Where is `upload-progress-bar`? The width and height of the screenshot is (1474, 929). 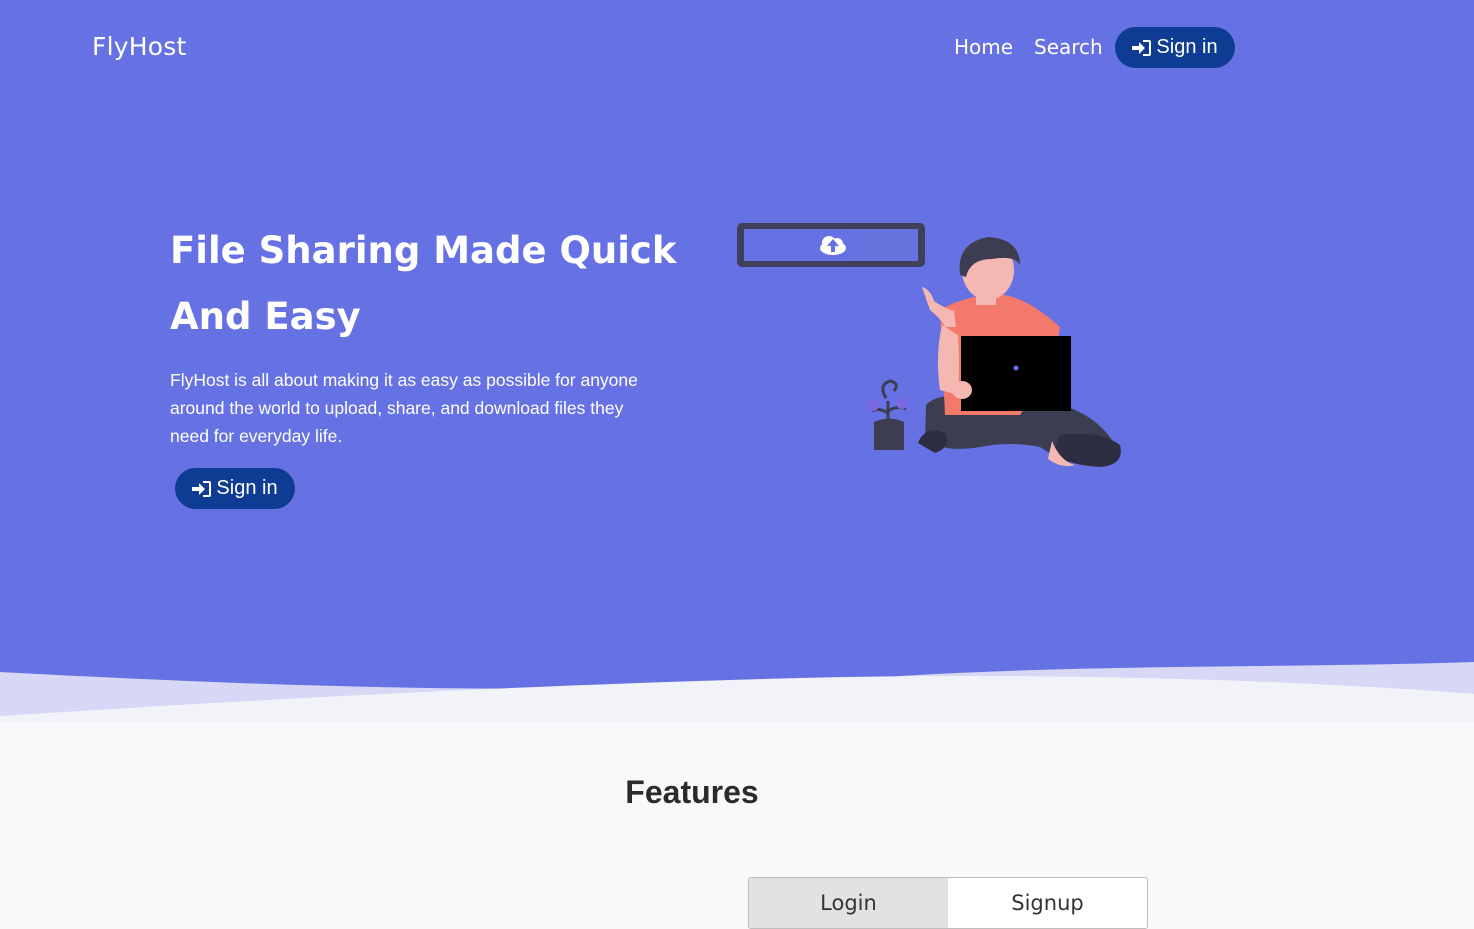
upload-progress-bar is located at coordinates (831, 245).